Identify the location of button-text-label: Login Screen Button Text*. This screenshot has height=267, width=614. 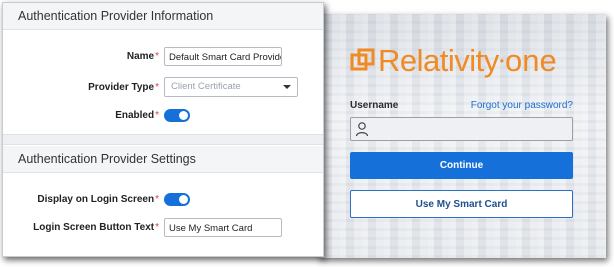
(96, 227).